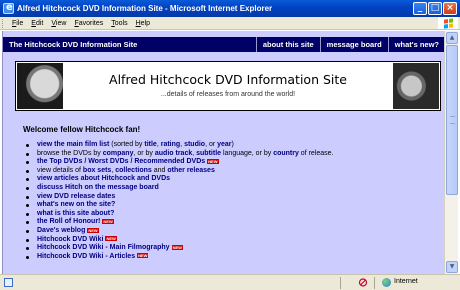 The height and width of the screenshot is (290, 460). I want to click on site-name: The Hitchcock DVD Information Site, so click(129, 44).